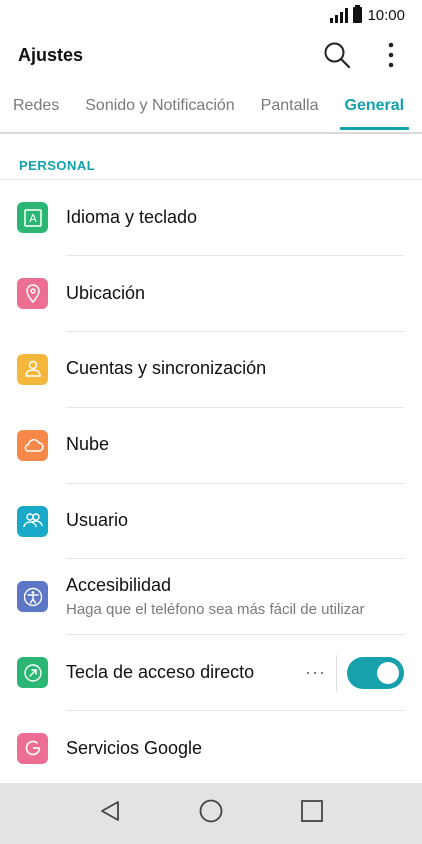 This screenshot has height=844, width=422. What do you see at coordinates (211, 218) in the screenshot?
I see `list-item-idioma: A Idioma y teclado` at bounding box center [211, 218].